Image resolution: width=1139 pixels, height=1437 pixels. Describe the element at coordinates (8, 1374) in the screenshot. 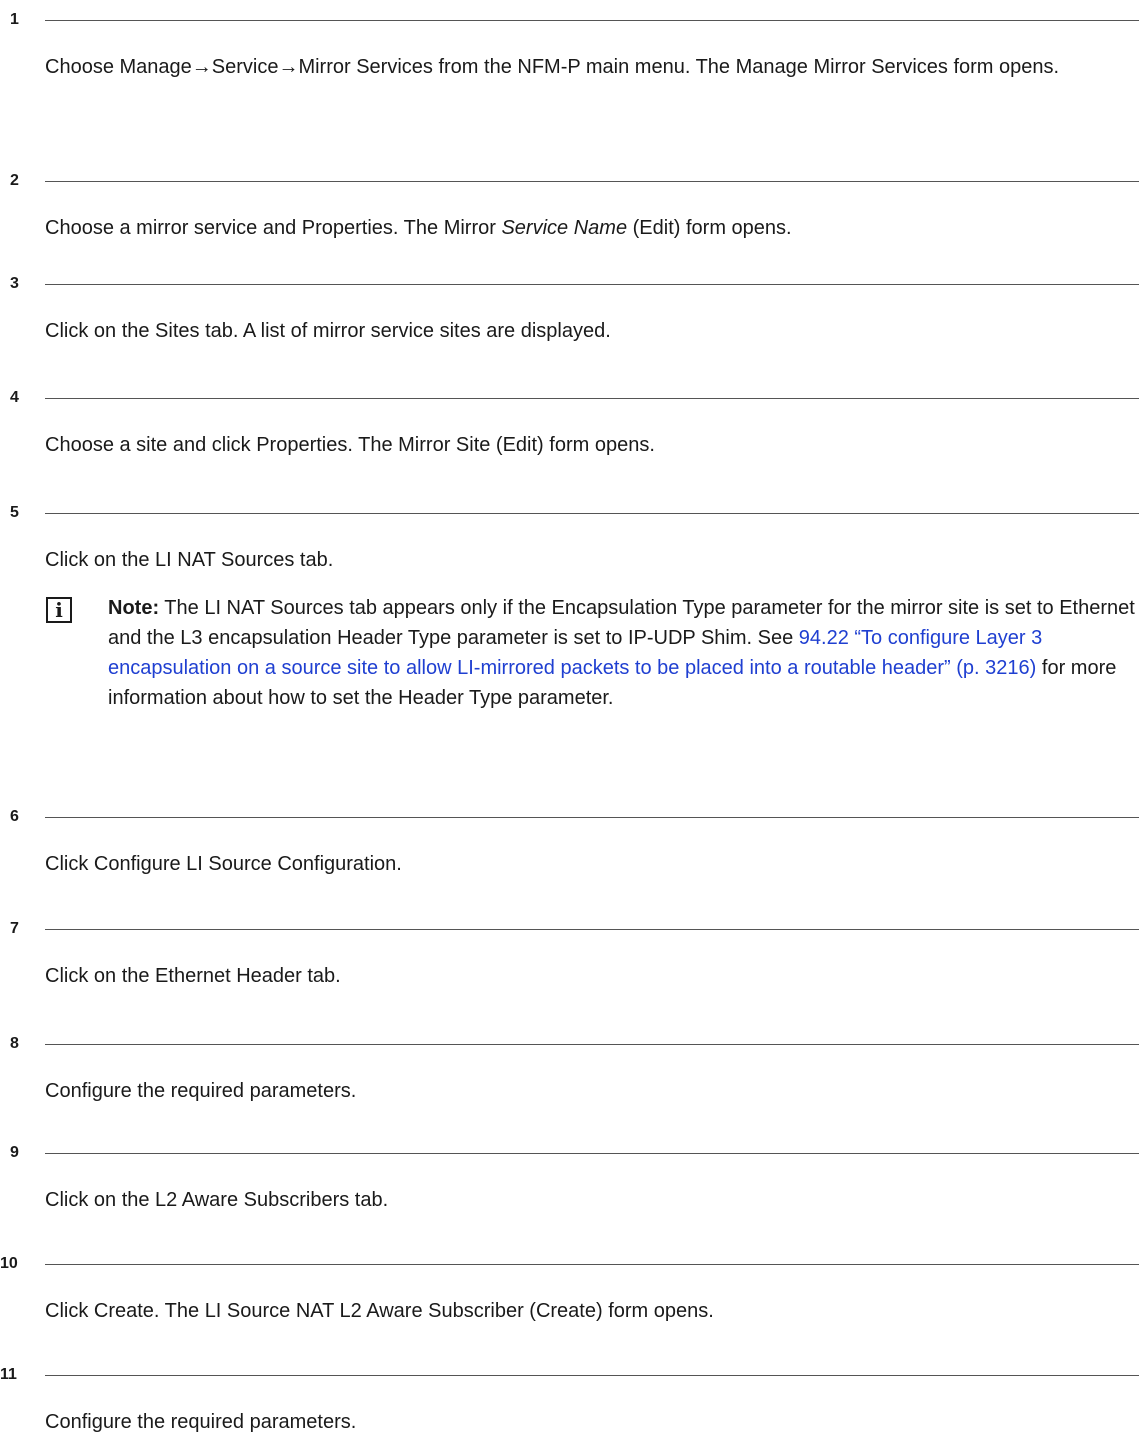

I see `step-number: 11` at that location.